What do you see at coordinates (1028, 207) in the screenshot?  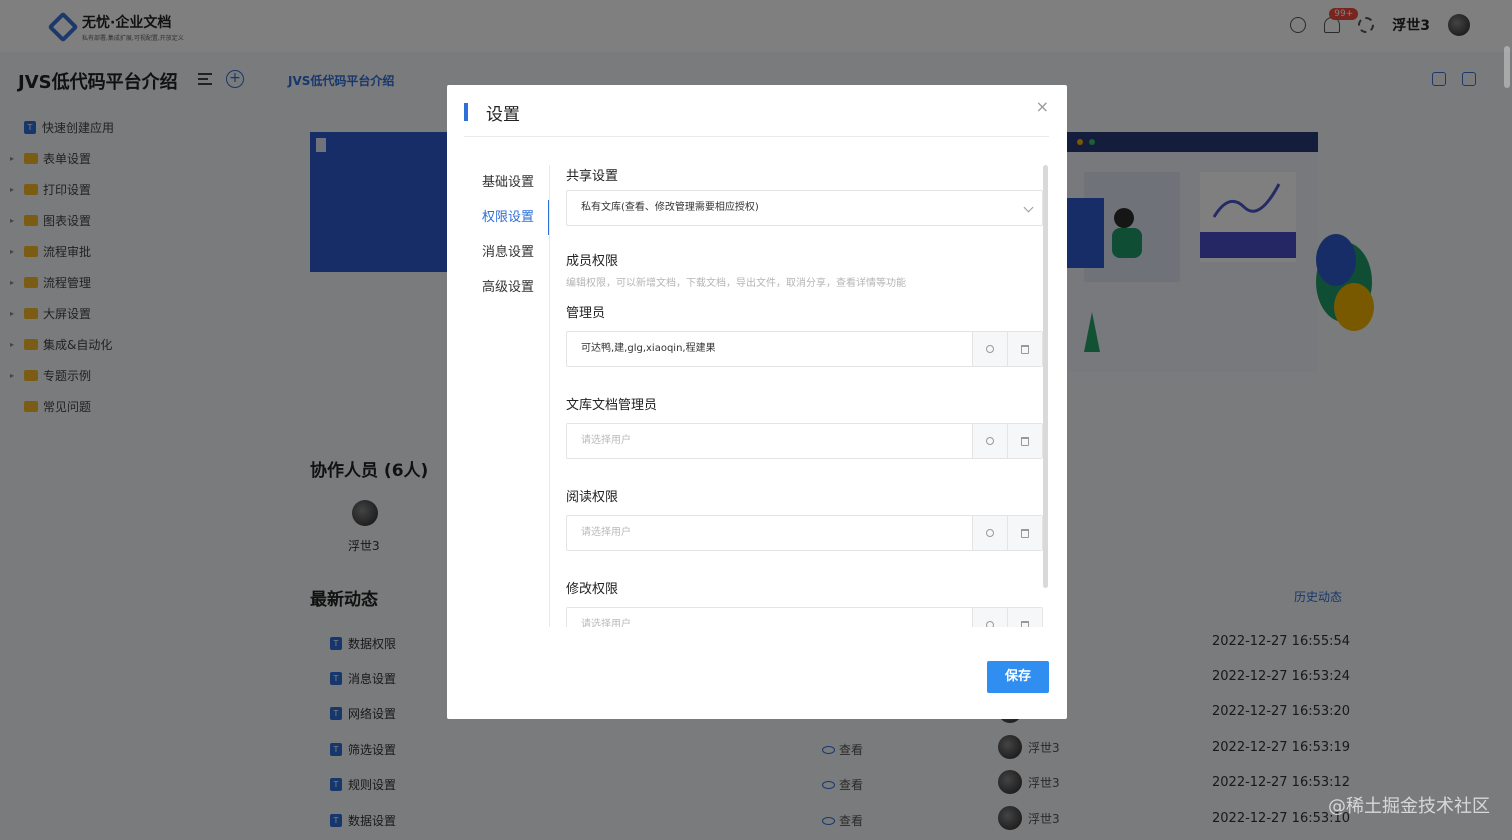 I see `chevron-down-icon` at bounding box center [1028, 207].